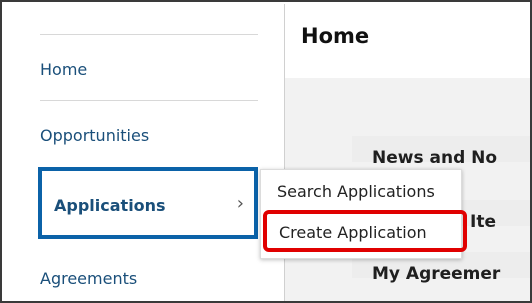 The image size is (532, 303). I want to click on main-header: Home, so click(407, 41).